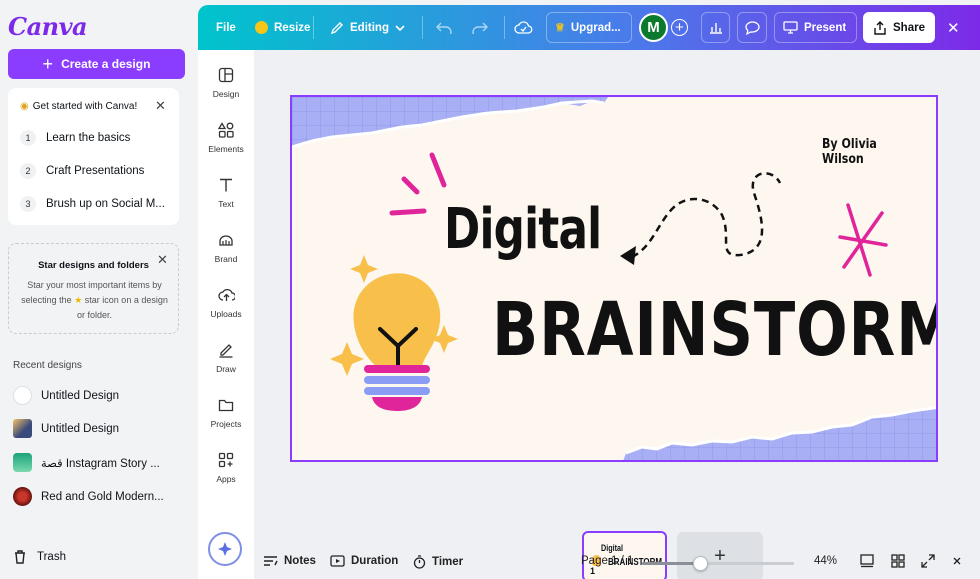 The image size is (980, 579). What do you see at coordinates (560, 28) in the screenshot?
I see `crown-icon: ♕` at bounding box center [560, 28].